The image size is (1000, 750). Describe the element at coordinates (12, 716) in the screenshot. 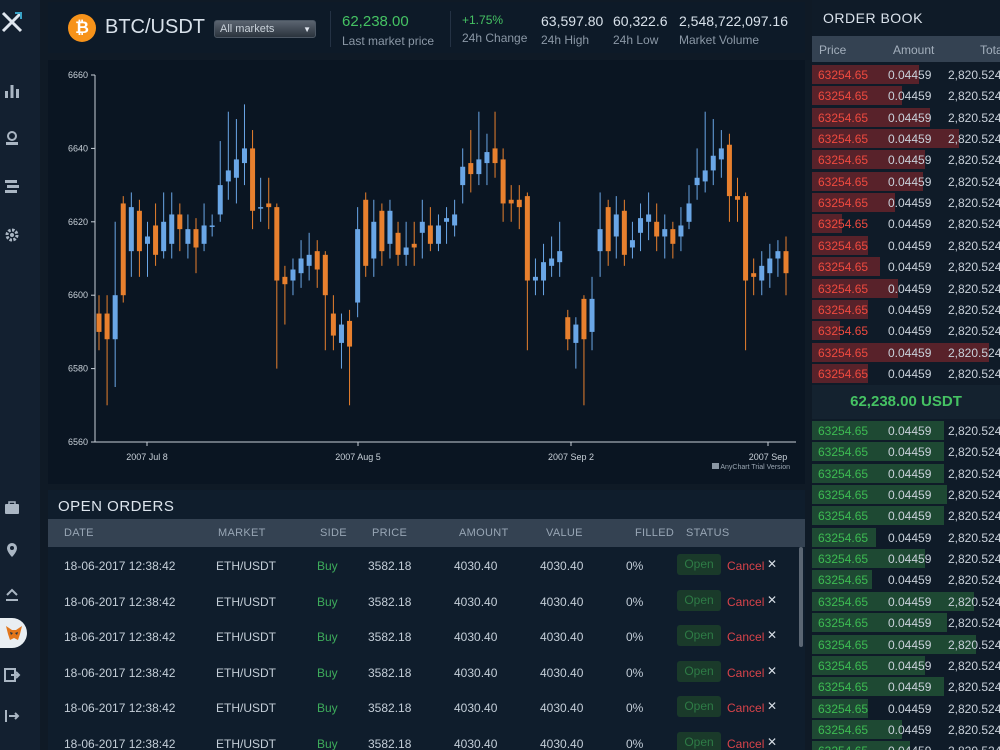

I see `collapse-arrow-icon` at that location.